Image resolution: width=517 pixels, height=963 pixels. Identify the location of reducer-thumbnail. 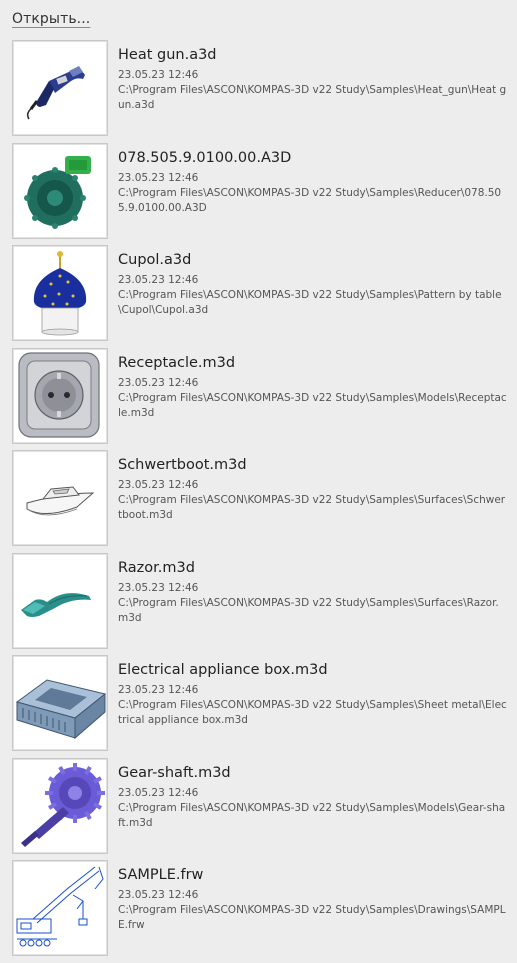
(60, 190).